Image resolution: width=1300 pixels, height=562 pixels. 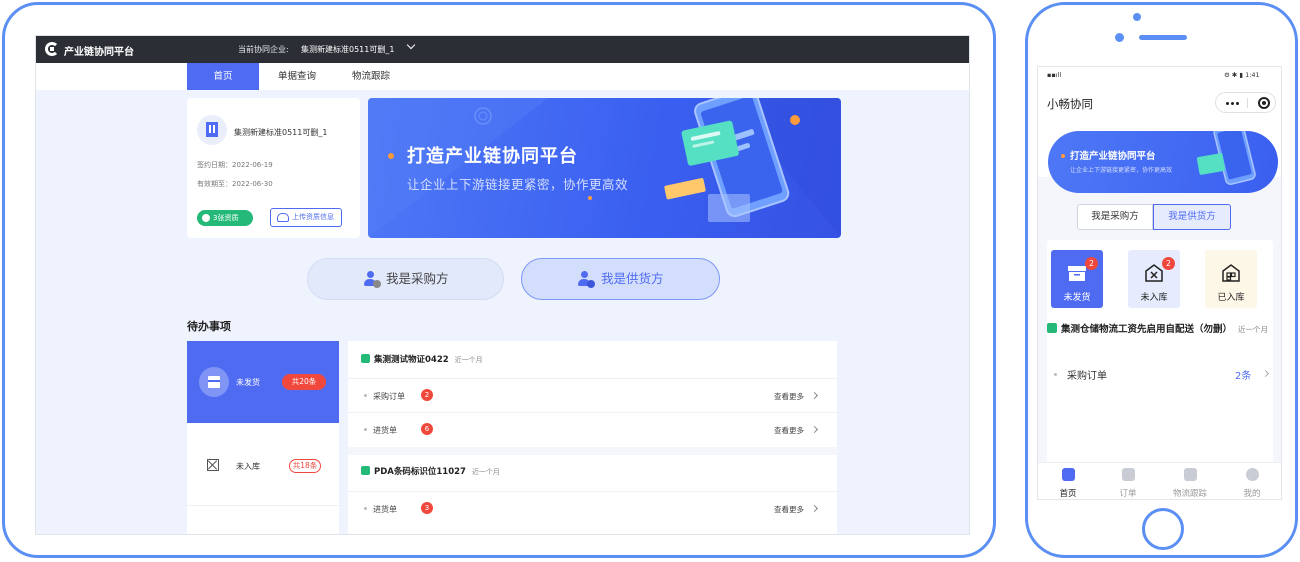 I want to click on user-badge-icon, so click(x=591, y=284).